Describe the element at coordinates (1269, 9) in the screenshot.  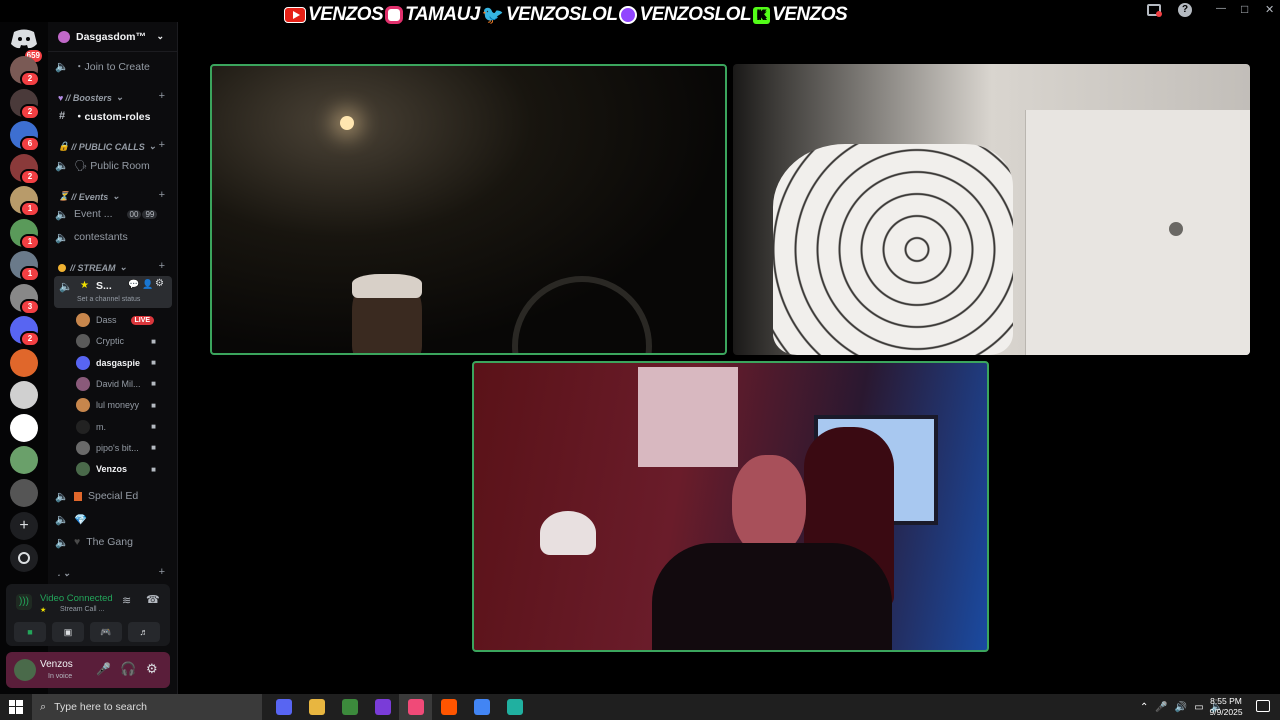
I see `close-button: ✕` at that location.